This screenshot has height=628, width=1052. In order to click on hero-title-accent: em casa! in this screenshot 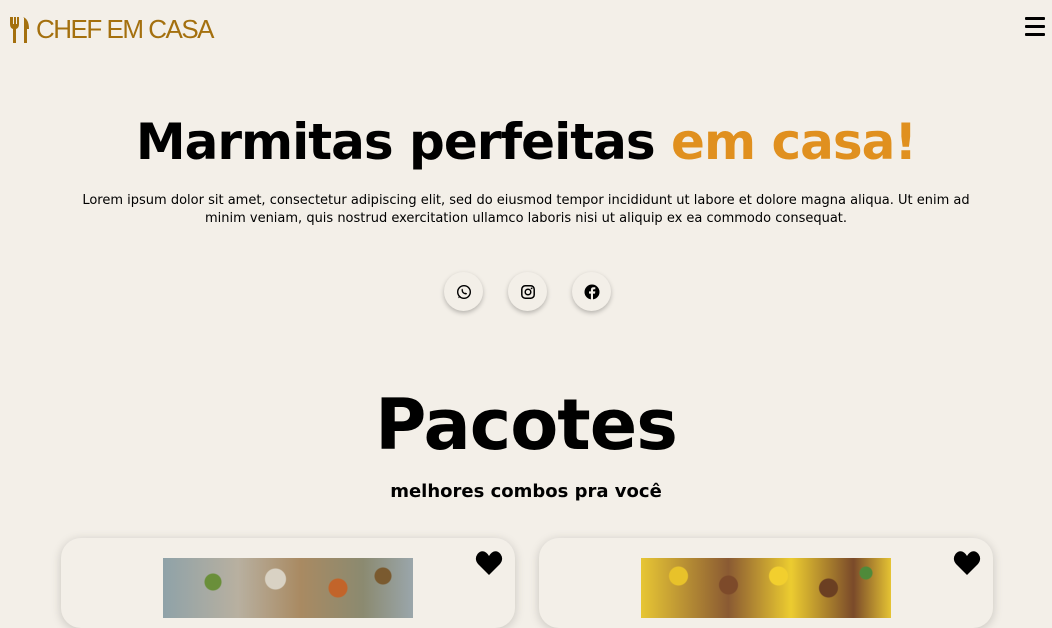, I will do `click(794, 142)`.